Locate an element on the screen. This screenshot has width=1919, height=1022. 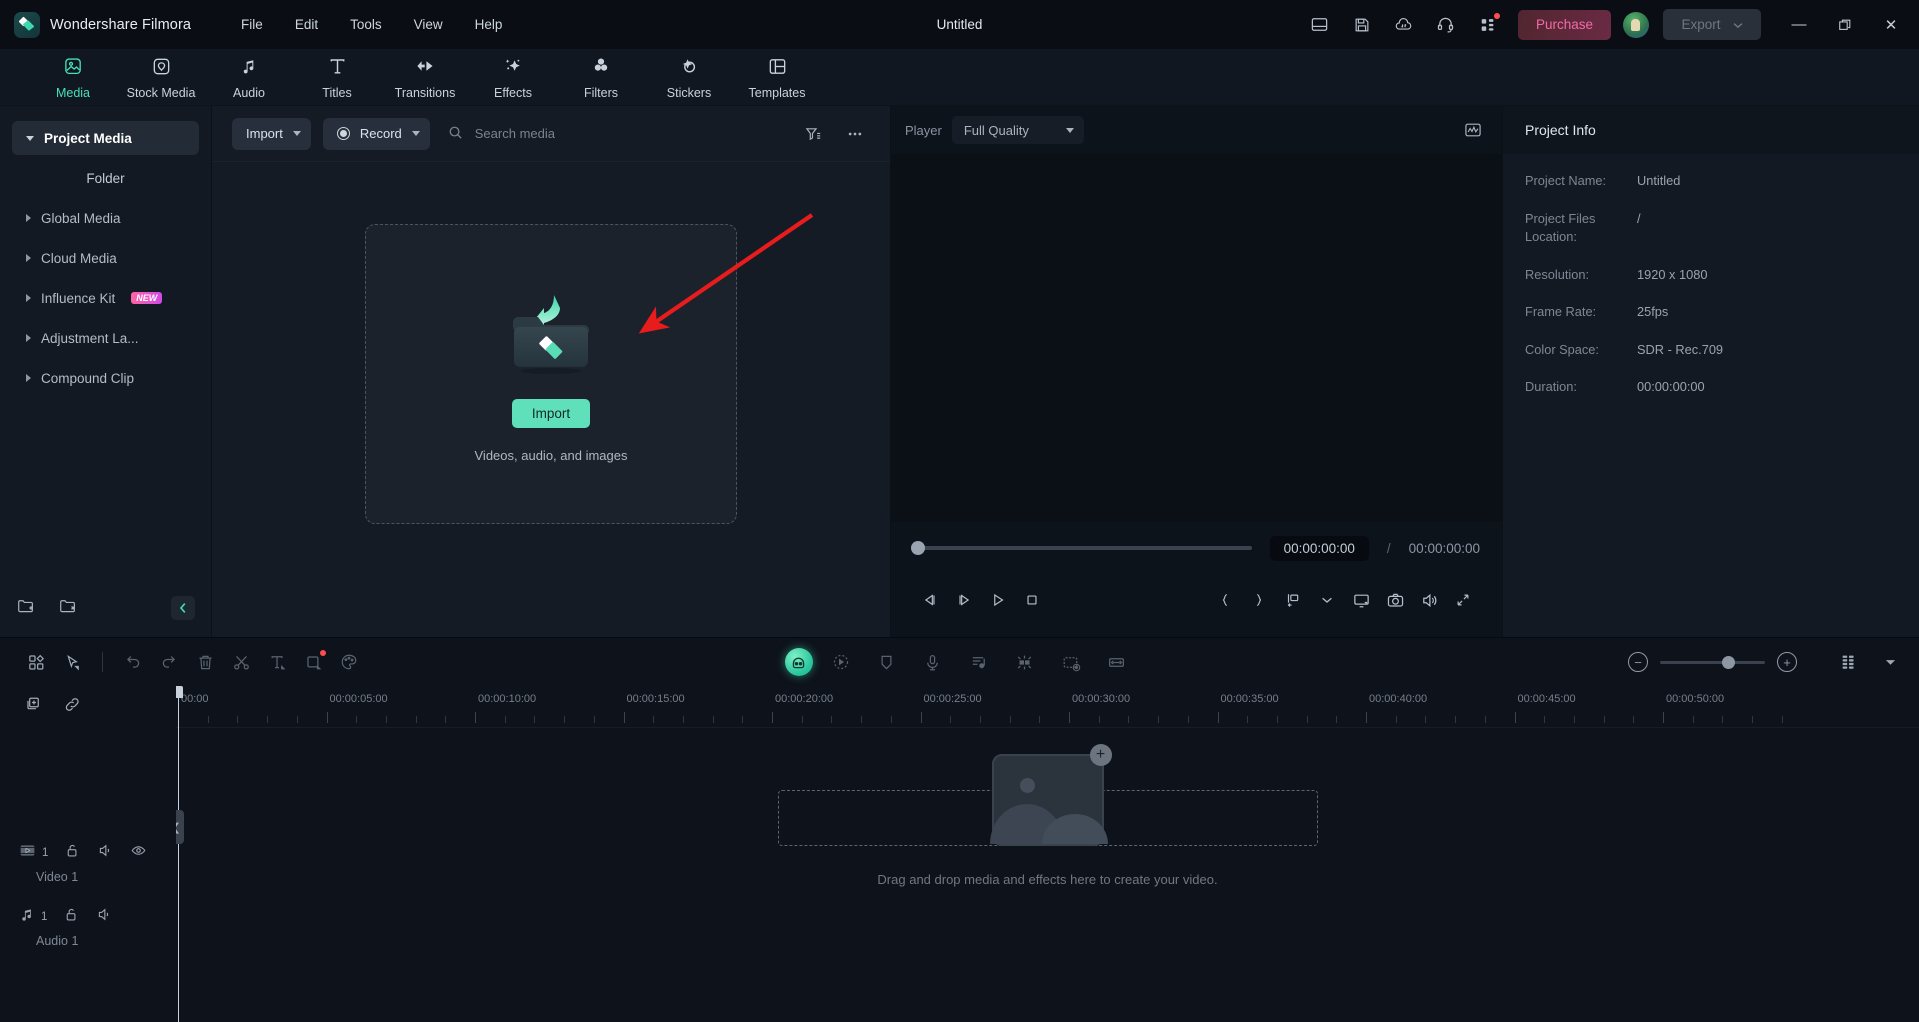
chevron-down-icon is located at coordinates (1890, 662).